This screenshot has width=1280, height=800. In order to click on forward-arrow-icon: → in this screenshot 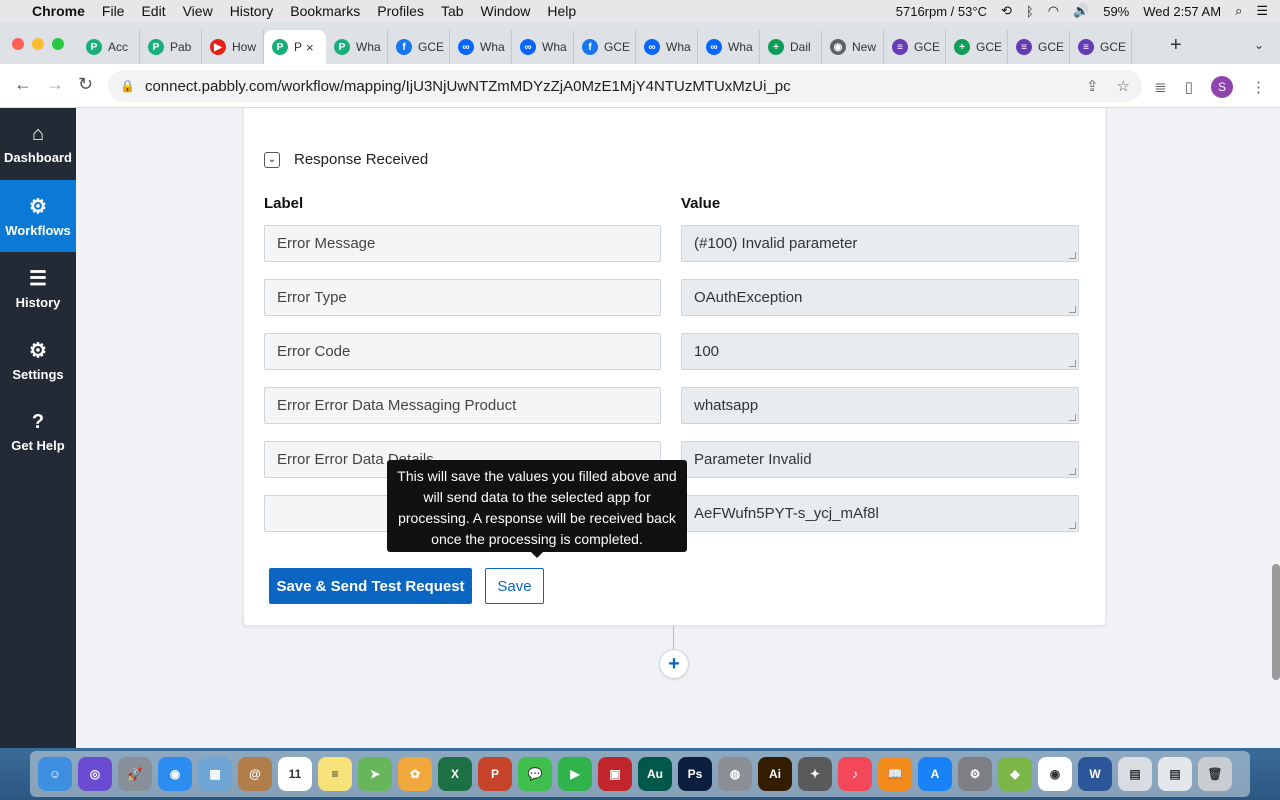, I will do `click(55, 84)`.